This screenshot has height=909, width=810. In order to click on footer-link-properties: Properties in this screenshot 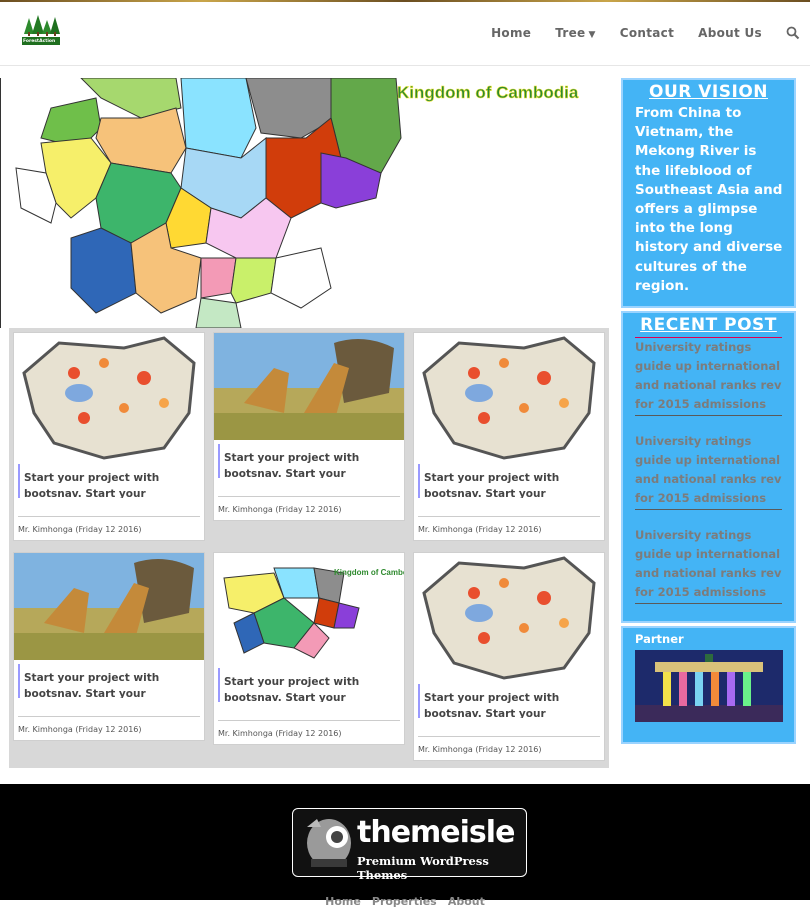, I will do `click(404, 901)`.